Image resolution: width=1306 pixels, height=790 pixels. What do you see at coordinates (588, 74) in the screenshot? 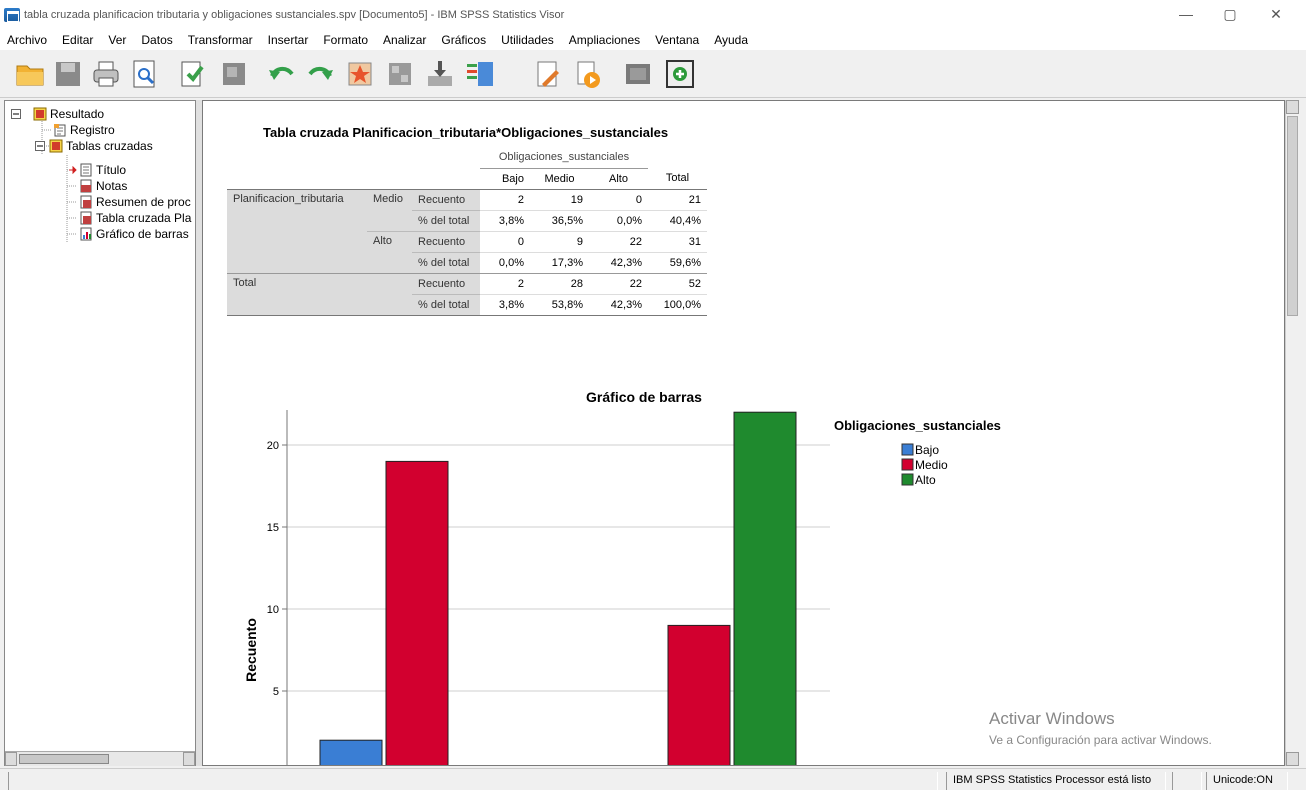
I see `run-icon` at bounding box center [588, 74].